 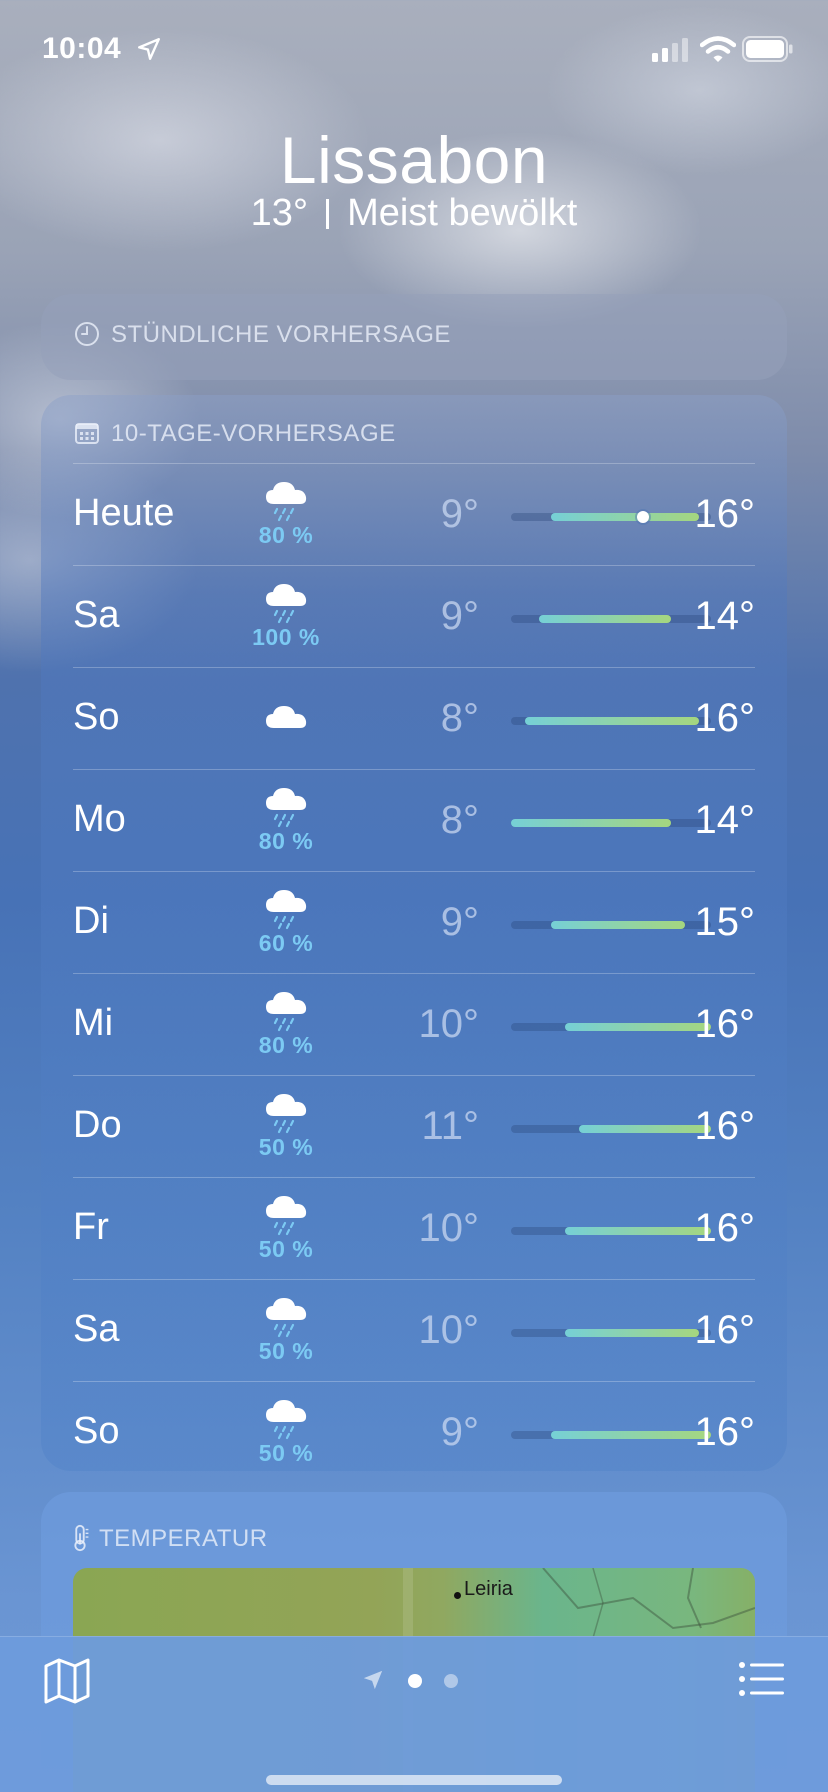 What do you see at coordinates (97, 1125) in the screenshot?
I see `day-label: Do` at bounding box center [97, 1125].